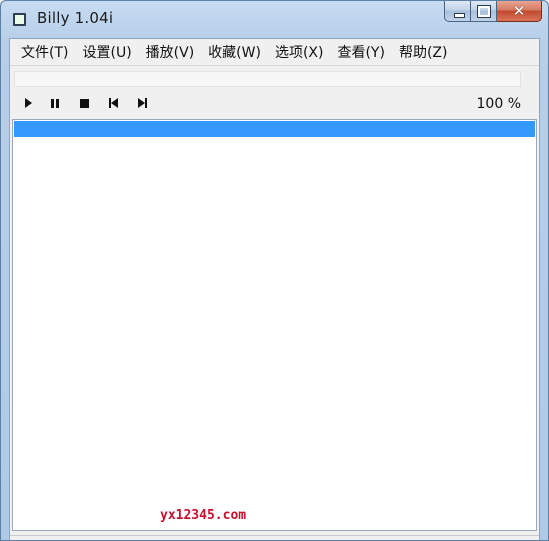 This screenshot has width=549, height=541. Describe the element at coordinates (170, 52) in the screenshot. I see `menu-play: 播放(V)` at that location.